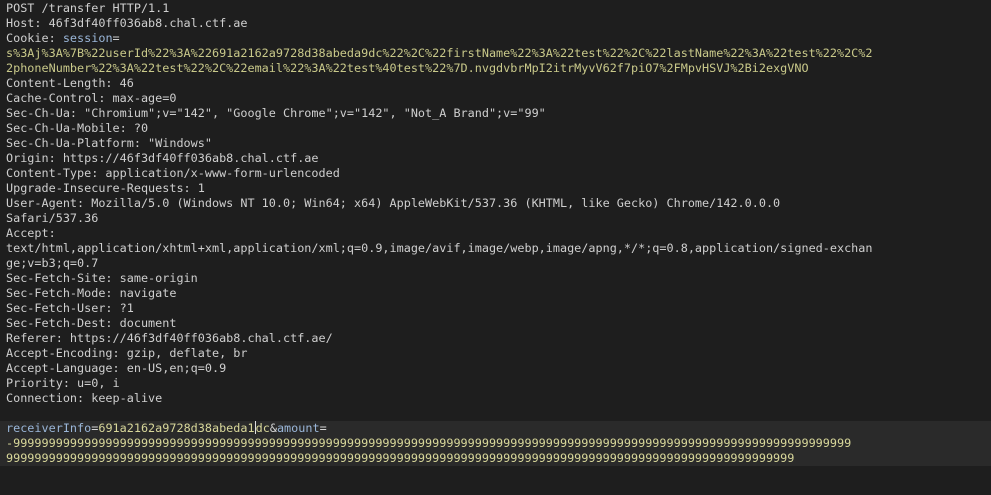 The width and height of the screenshot is (991, 495). I want to click on header-sec-ch-ua-mobile: Sec-Ch-Ua-Mobile: ?0, so click(77, 128).